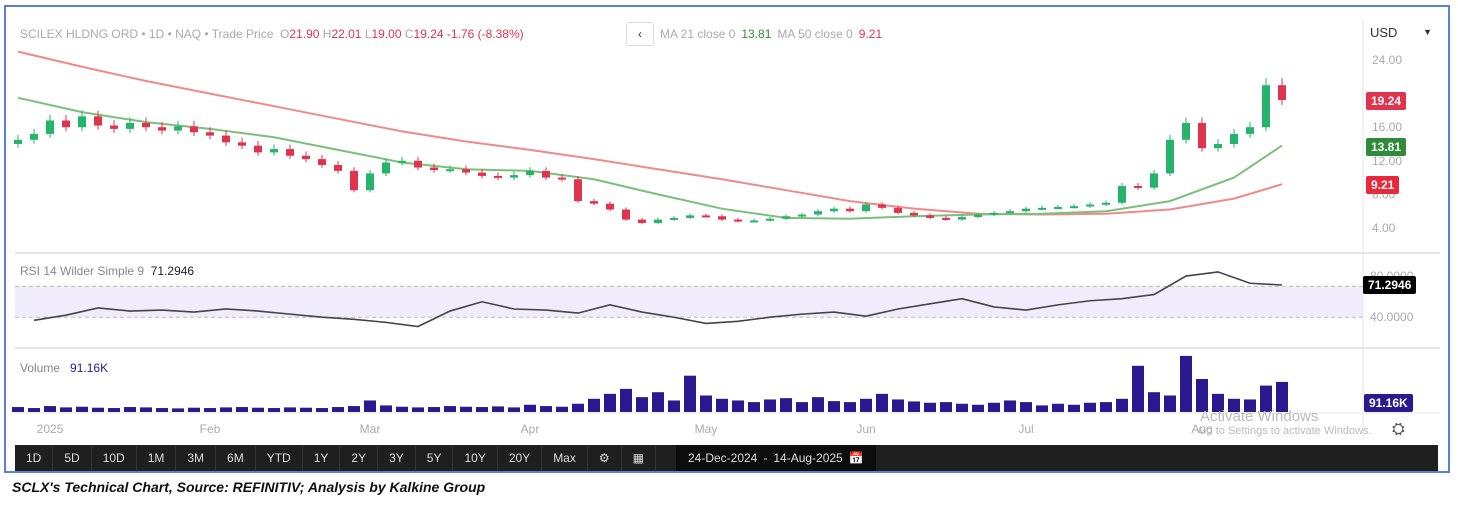 This screenshot has height=505, width=1458. Describe the element at coordinates (815, 34) in the screenshot. I see `ma50-label: MA 50 close 0` at that location.